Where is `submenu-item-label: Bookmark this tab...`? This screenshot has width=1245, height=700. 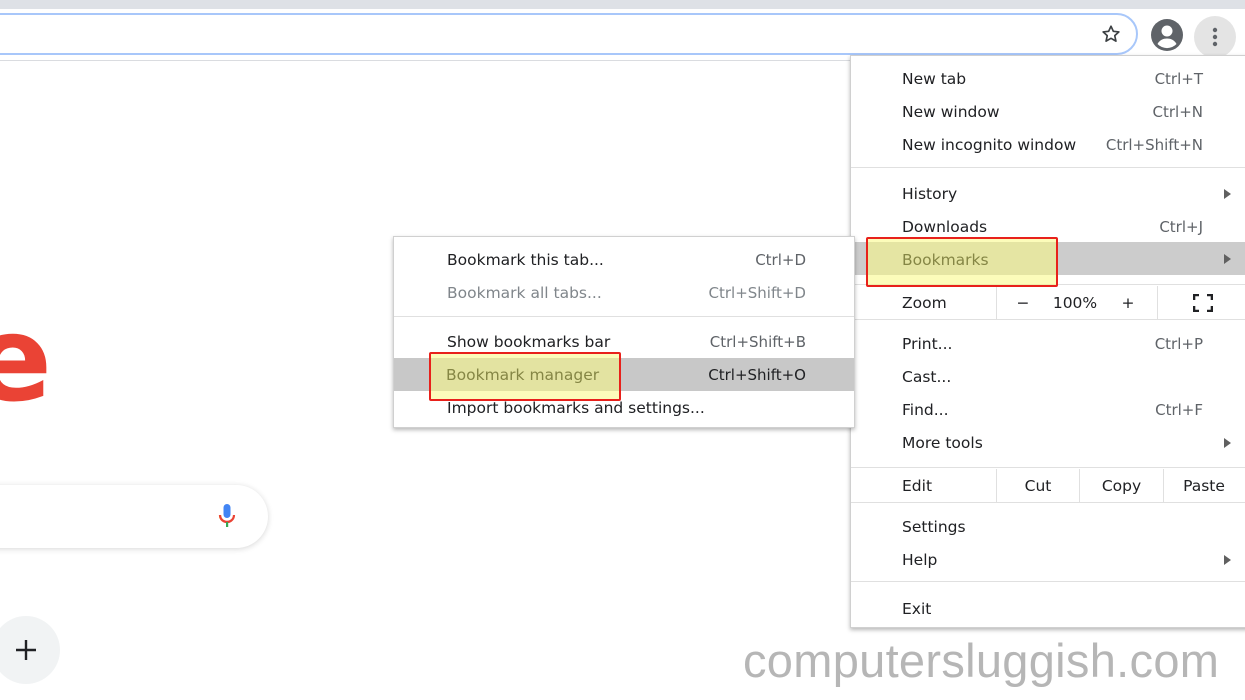 submenu-item-label: Bookmark this tab... is located at coordinates (525, 259).